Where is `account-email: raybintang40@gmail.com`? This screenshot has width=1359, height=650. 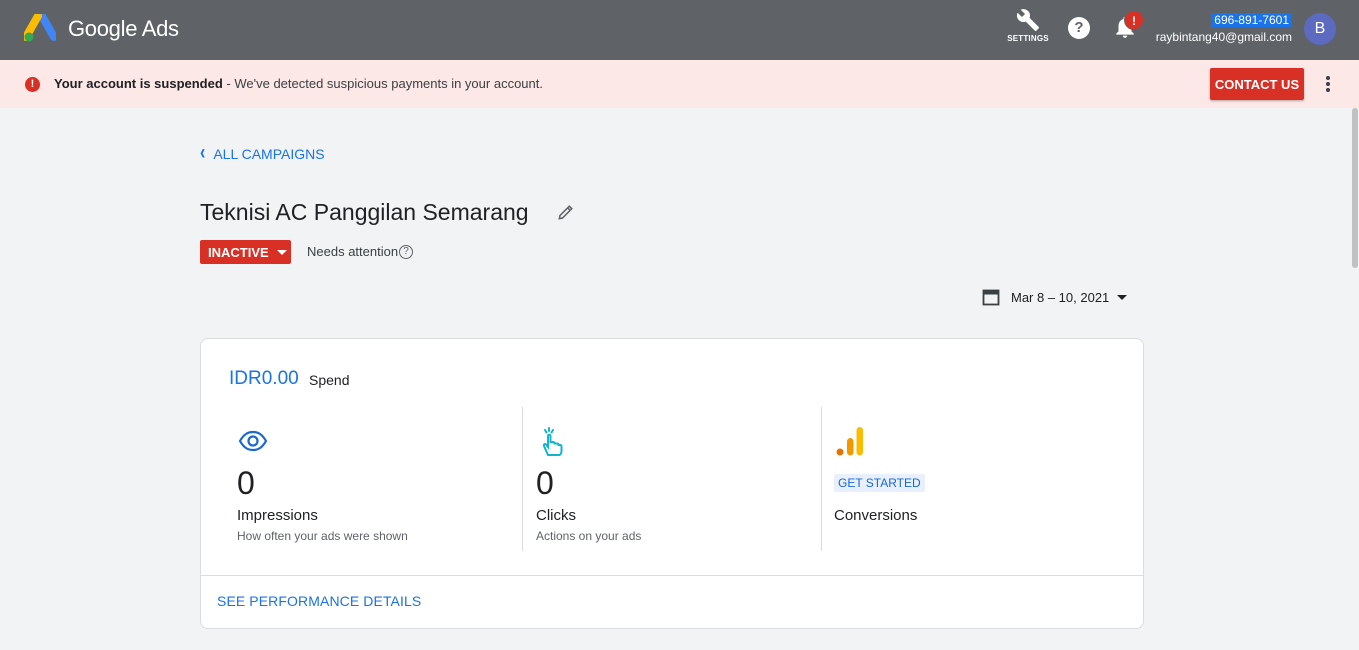
account-email: raybintang40@gmail.com is located at coordinates (1223, 37).